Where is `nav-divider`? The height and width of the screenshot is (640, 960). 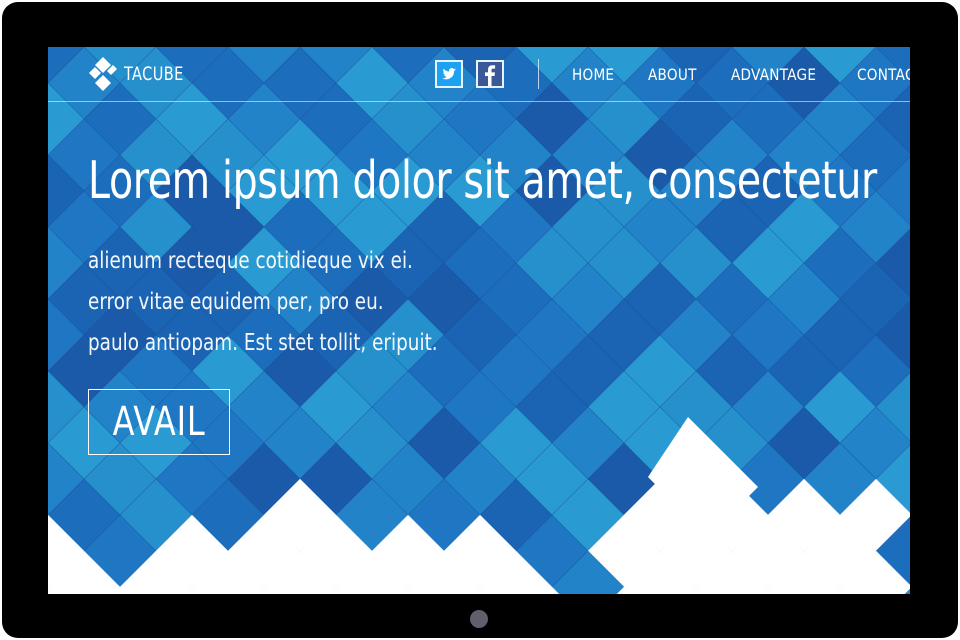
nav-divider is located at coordinates (538, 74).